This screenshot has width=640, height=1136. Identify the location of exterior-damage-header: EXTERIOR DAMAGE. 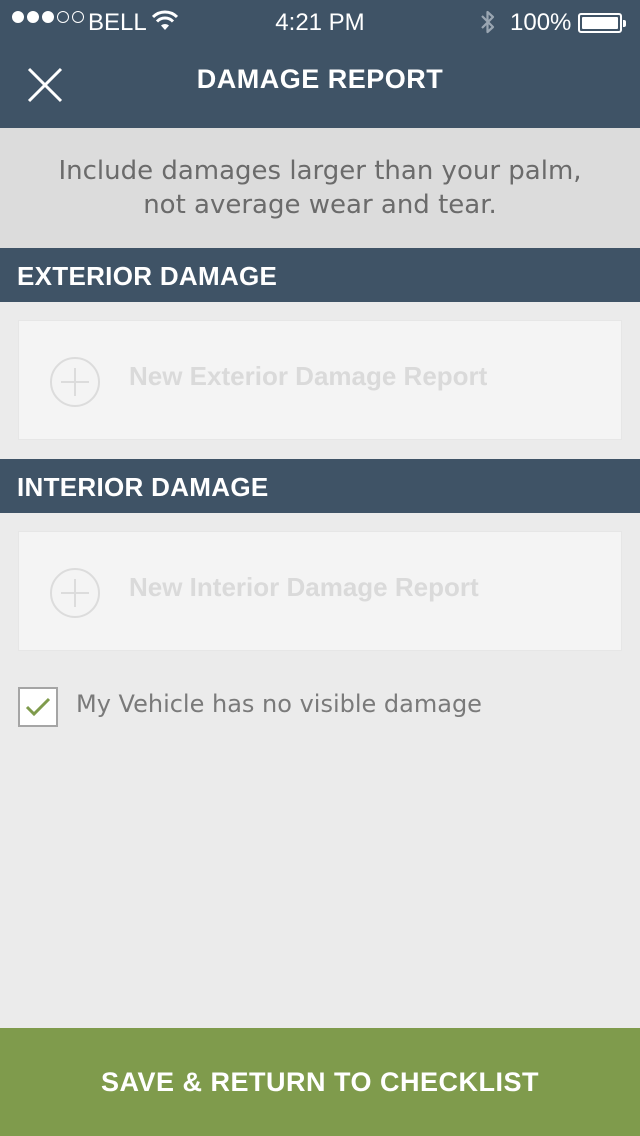
(320, 275).